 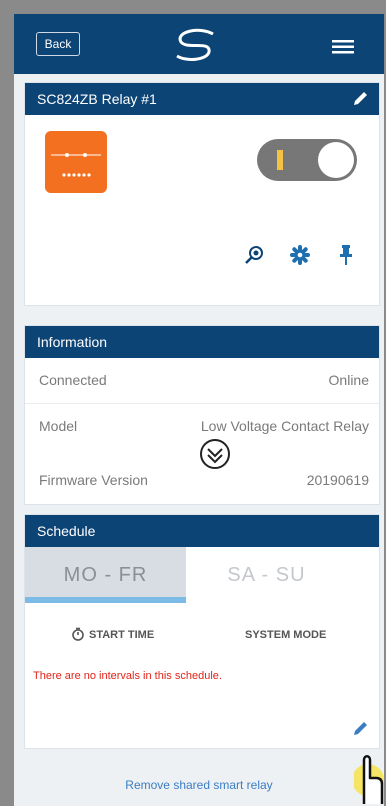 I want to click on info-value: Online, so click(x=348, y=380).